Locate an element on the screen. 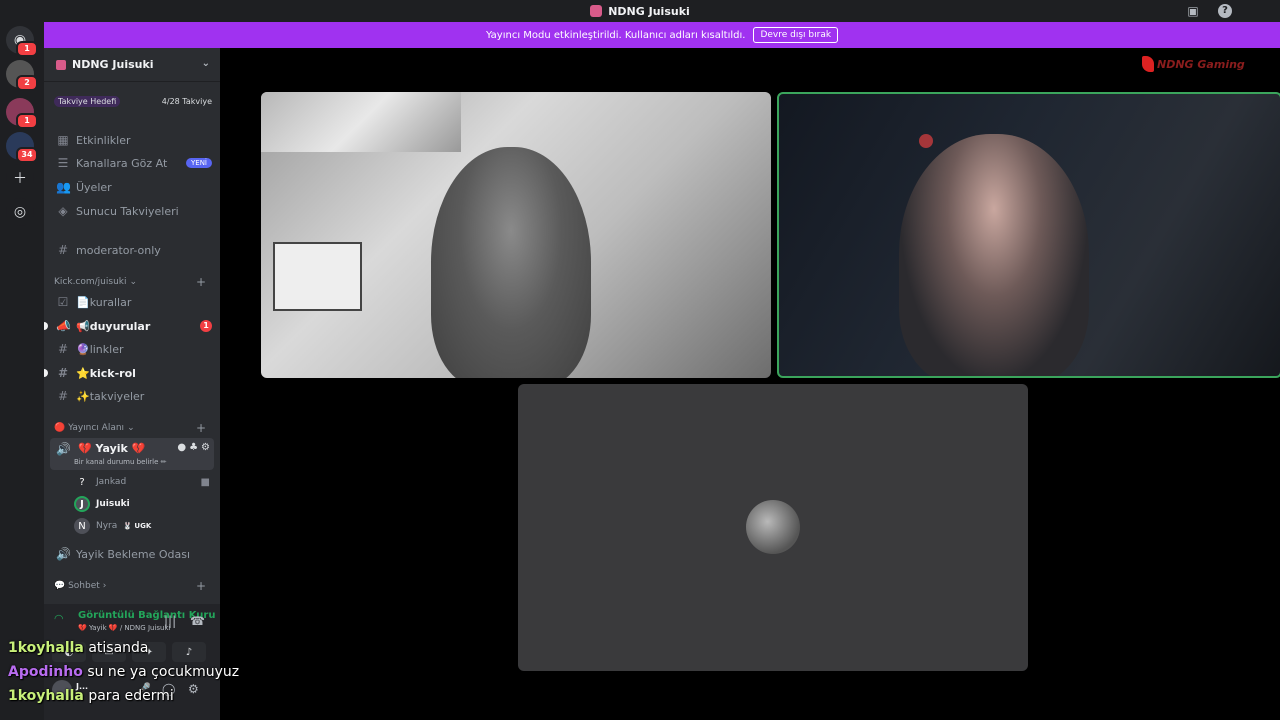 This screenshot has width=1280, height=720. category-streamer-area: 🔴 Yayıncı Alanı ⌄ + is located at coordinates (130, 428).